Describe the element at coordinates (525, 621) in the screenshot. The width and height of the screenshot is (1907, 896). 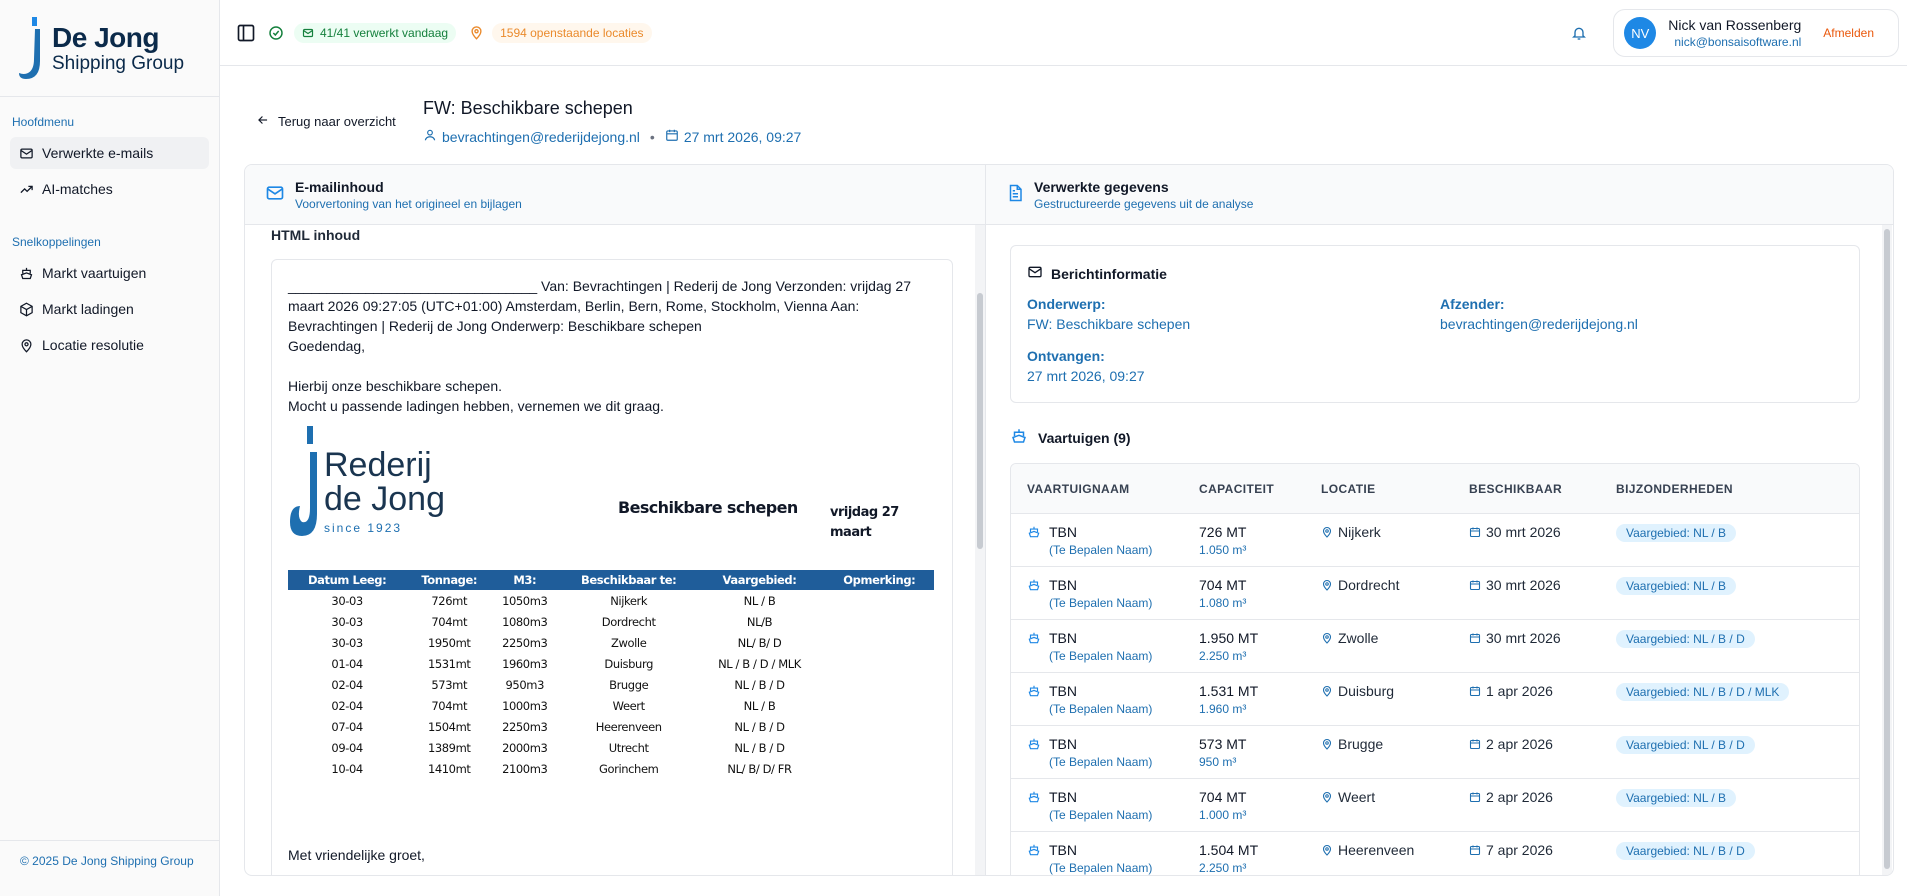
I see `sheet-cell: 1080m3` at that location.